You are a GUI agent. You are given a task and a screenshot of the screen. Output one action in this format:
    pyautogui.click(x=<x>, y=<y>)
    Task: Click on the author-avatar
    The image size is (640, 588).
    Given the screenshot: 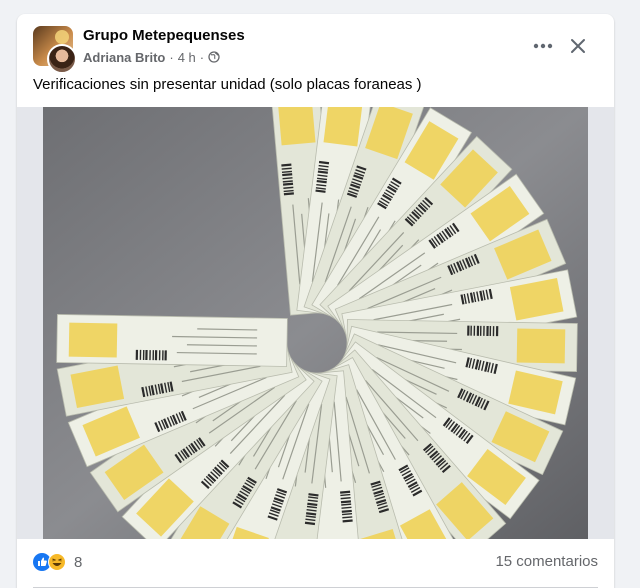 What is the action you would take?
    pyautogui.click(x=62, y=59)
    